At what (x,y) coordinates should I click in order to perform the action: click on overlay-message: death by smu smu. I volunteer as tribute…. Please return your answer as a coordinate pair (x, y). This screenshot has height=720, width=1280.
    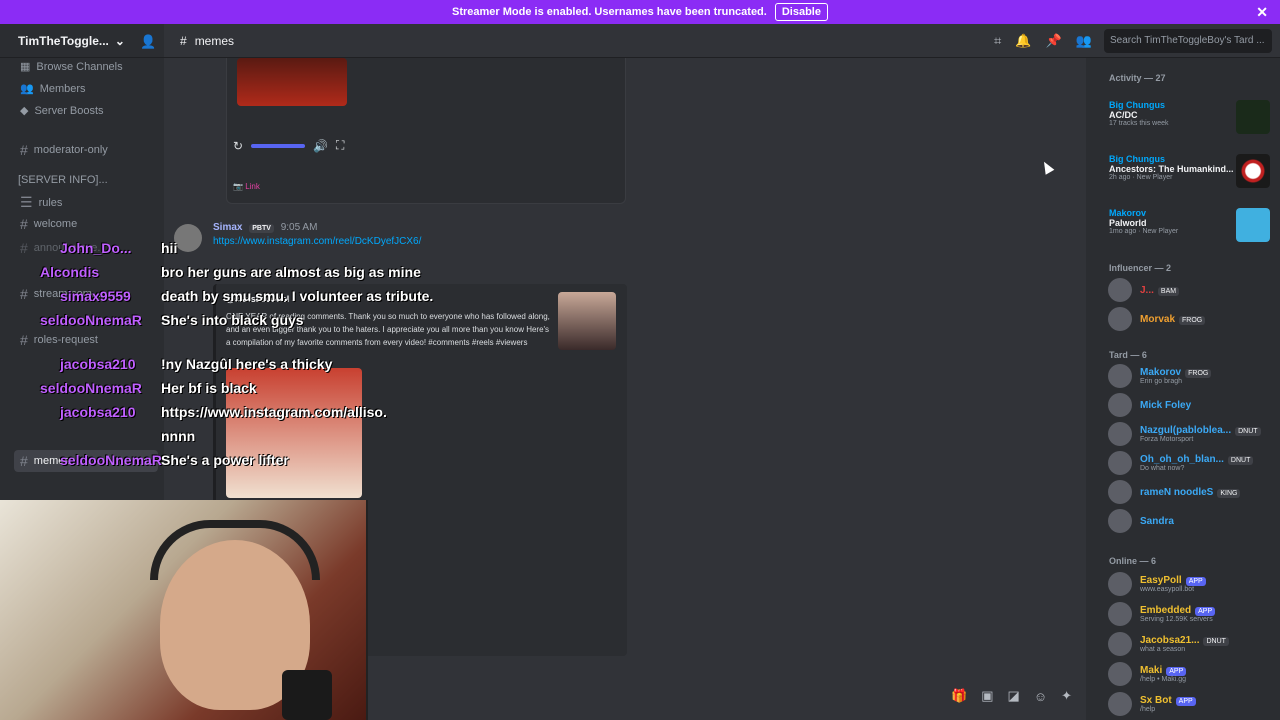
    Looking at the image, I should click on (297, 296).